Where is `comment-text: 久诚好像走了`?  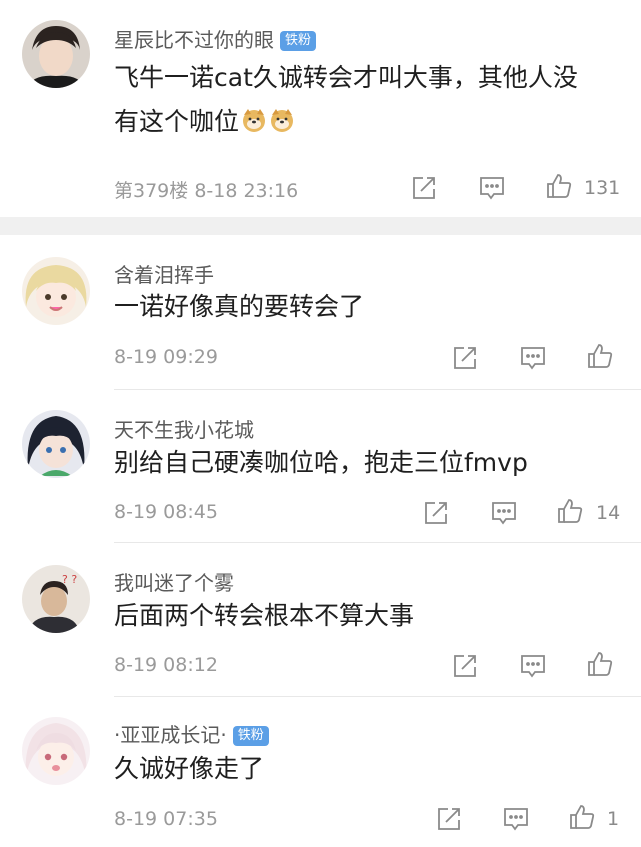 comment-text: 久诚好像走了 is located at coordinates (189, 768).